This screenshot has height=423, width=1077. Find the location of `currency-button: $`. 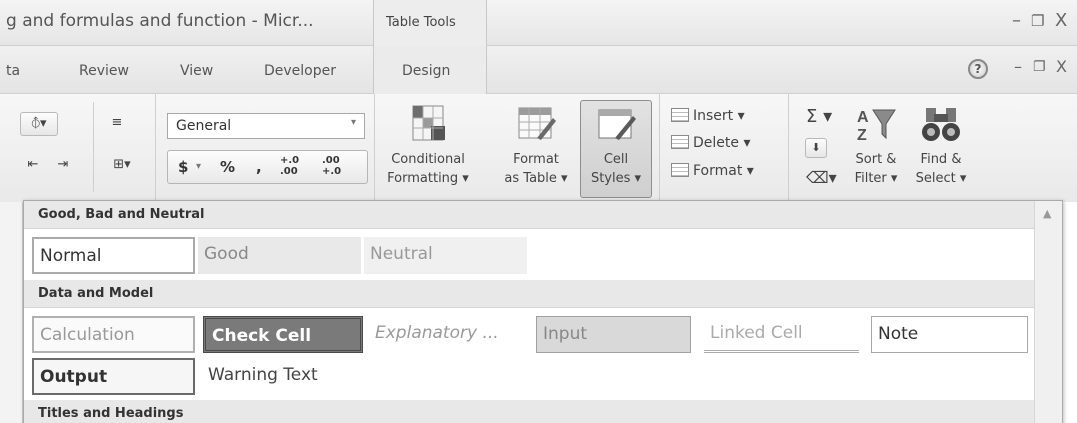

currency-button: $ is located at coordinates (183, 167).